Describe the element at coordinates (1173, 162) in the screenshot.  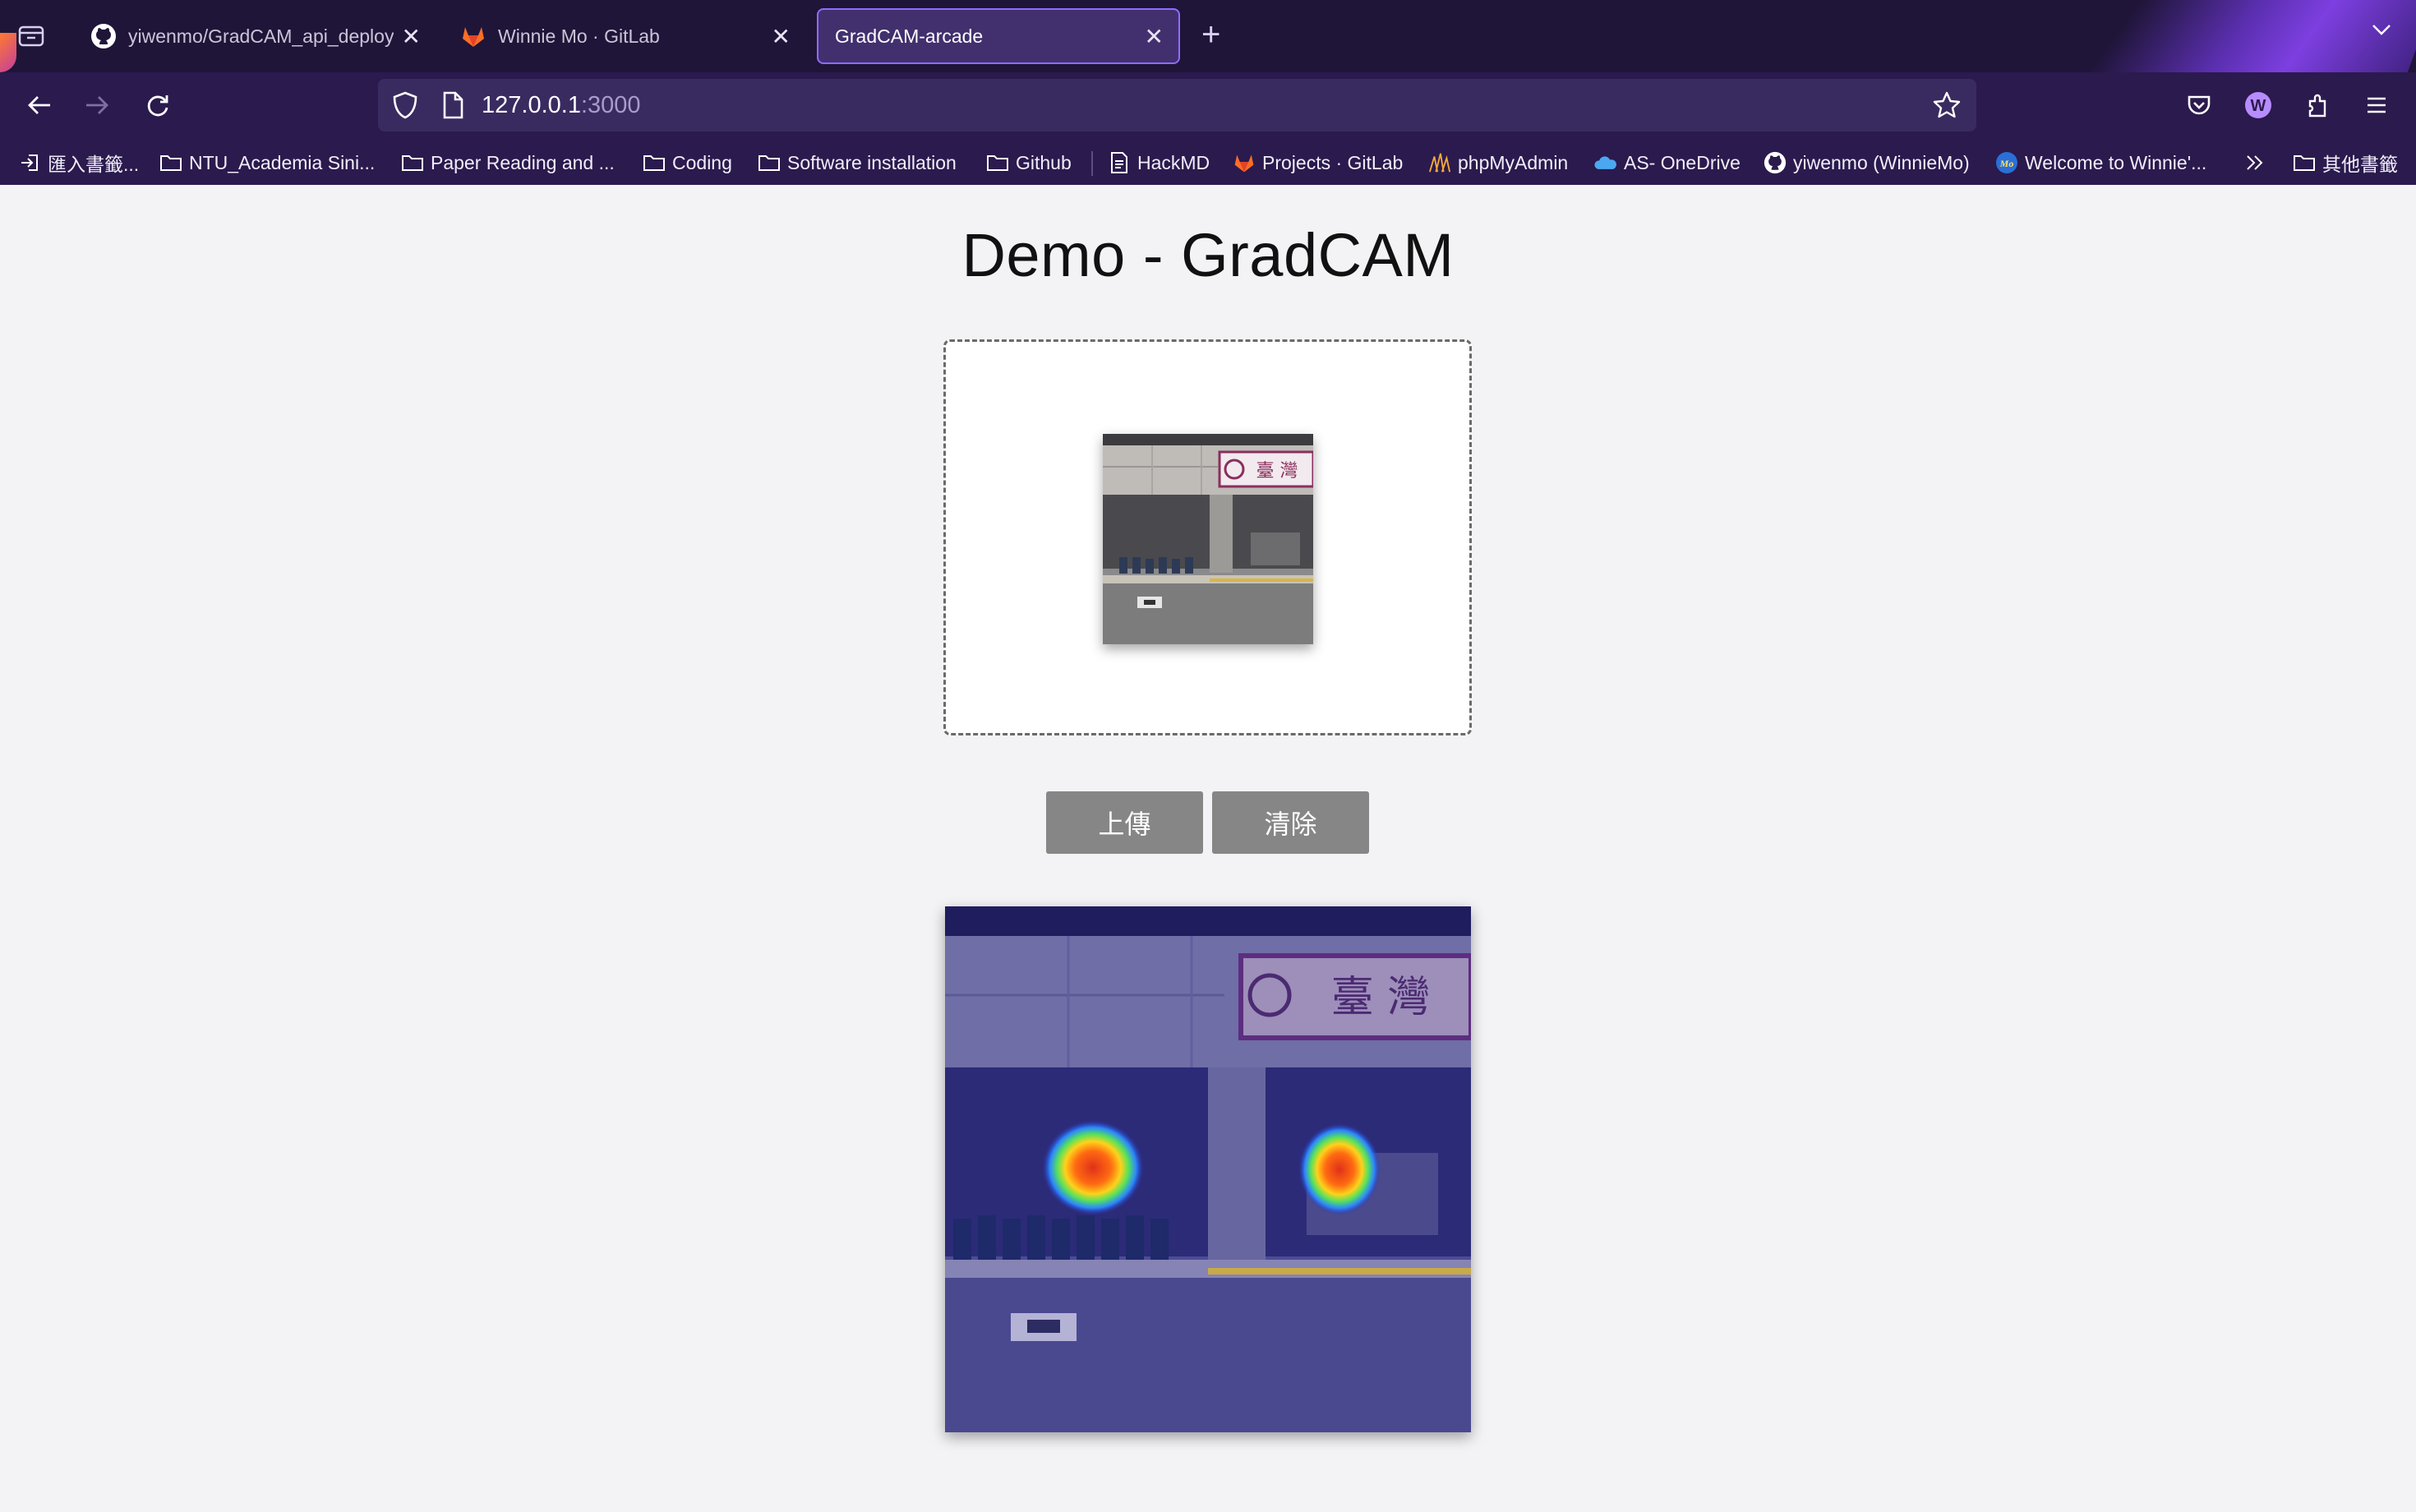
I see `bookmark-label: HackMD` at that location.